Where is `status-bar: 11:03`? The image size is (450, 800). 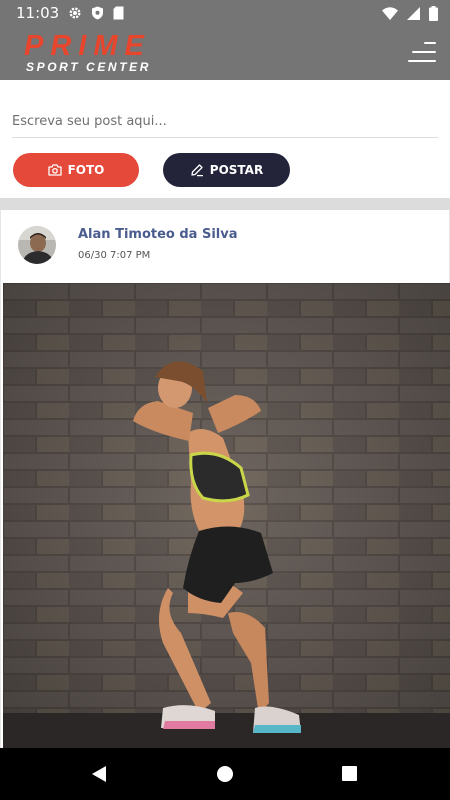 status-bar: 11:03 is located at coordinates (225, 13).